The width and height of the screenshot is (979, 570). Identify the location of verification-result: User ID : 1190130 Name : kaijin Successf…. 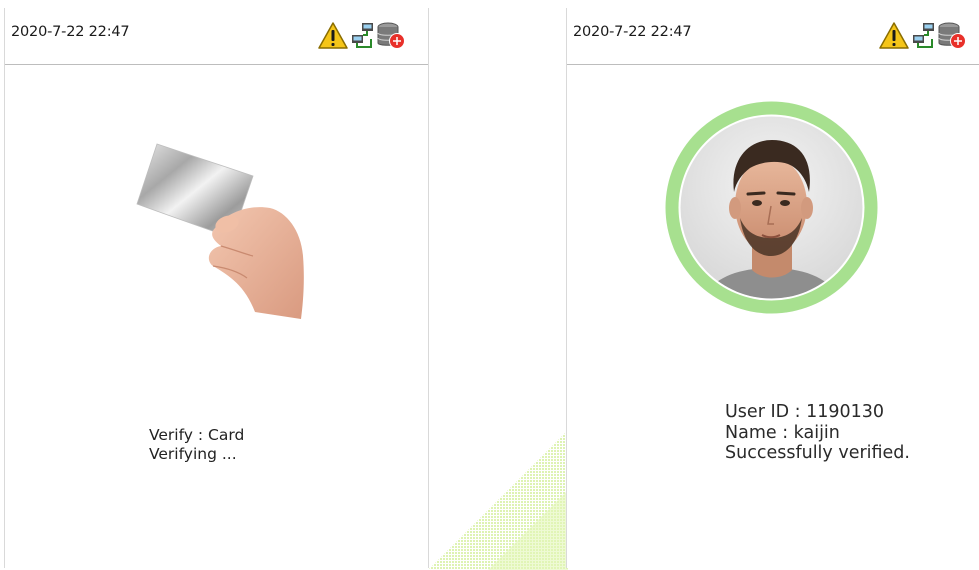
(817, 433).